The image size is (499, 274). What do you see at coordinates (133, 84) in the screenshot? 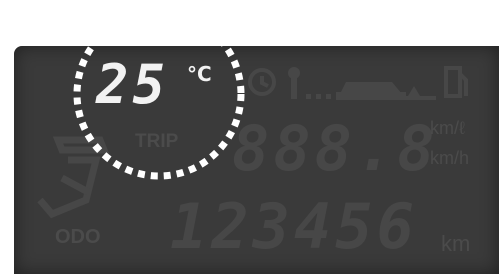
I see `outside-temperature-value: 25` at bounding box center [133, 84].